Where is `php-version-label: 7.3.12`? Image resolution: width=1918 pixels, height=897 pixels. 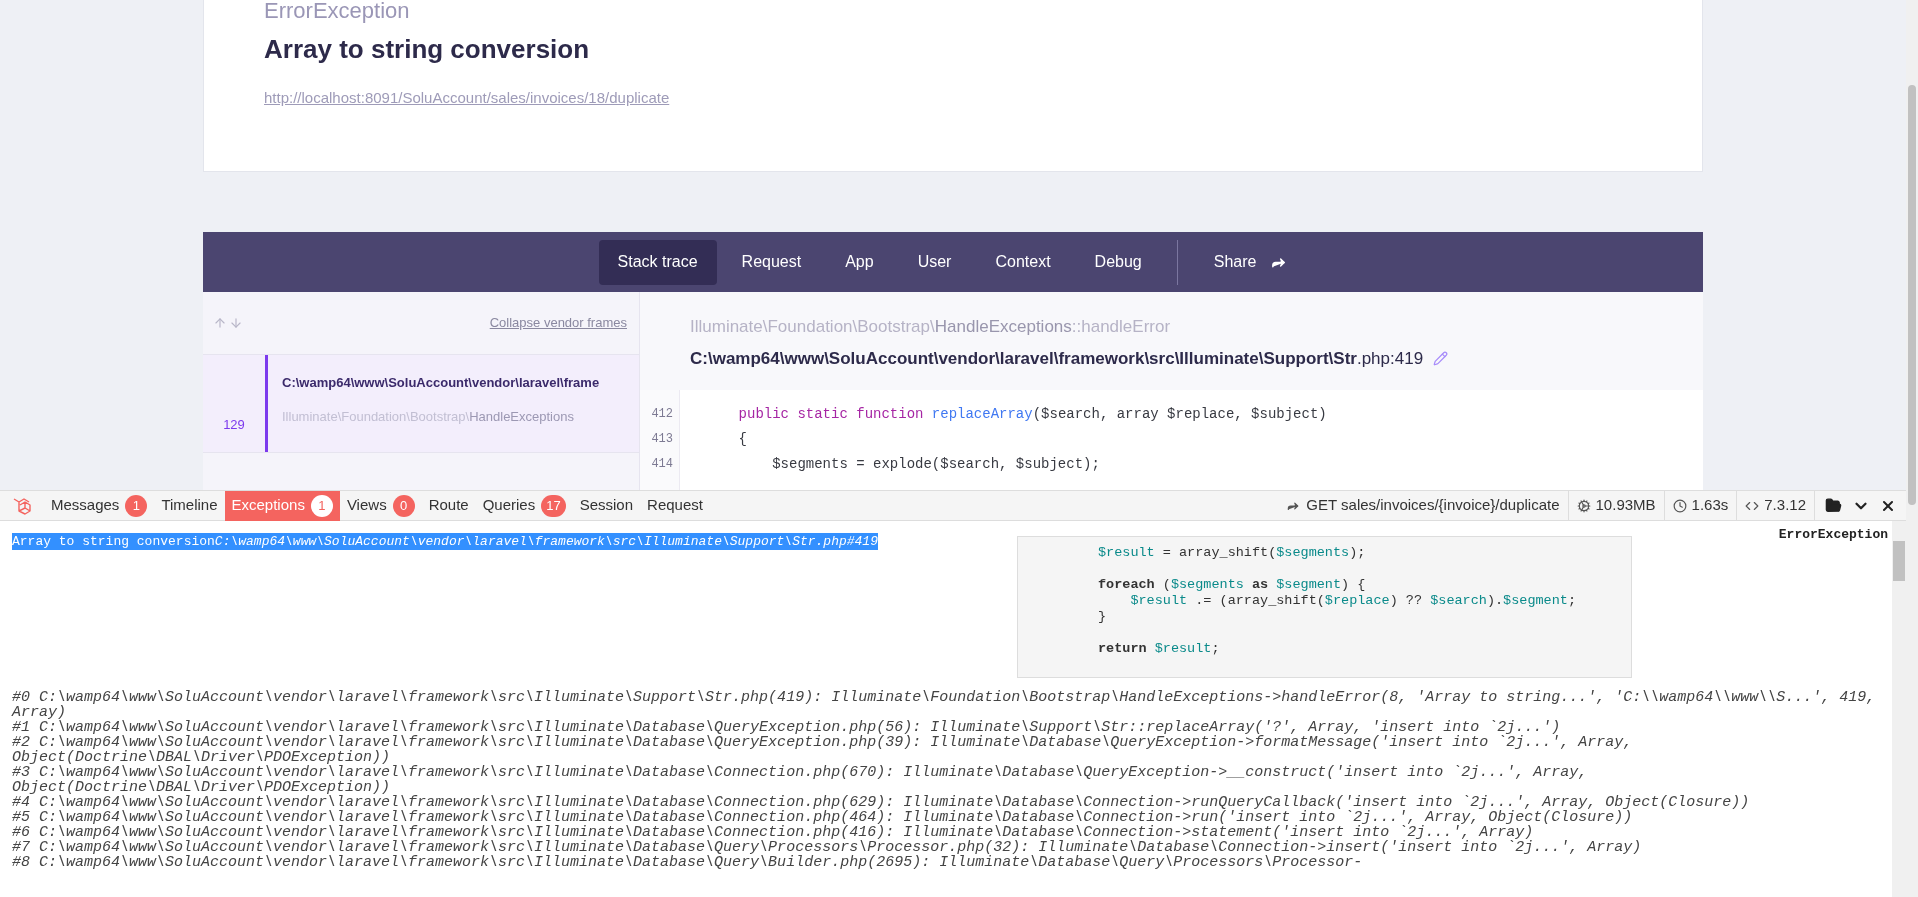
php-version-label: 7.3.12 is located at coordinates (1785, 505).